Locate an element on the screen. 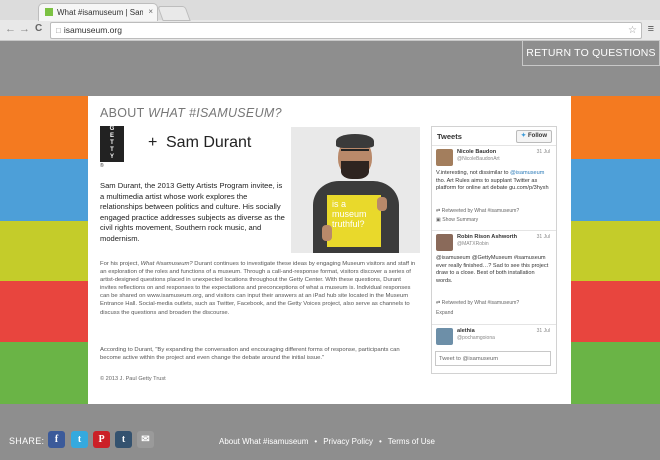 This screenshot has width=660, height=460. favicon-icon is located at coordinates (49, 12).